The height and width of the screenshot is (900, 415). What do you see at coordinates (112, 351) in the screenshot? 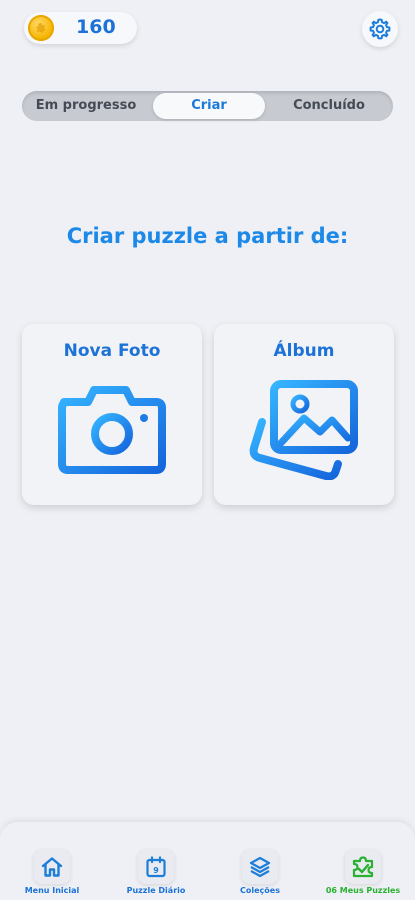
I see `new-photo-label: Nova Foto` at bounding box center [112, 351].